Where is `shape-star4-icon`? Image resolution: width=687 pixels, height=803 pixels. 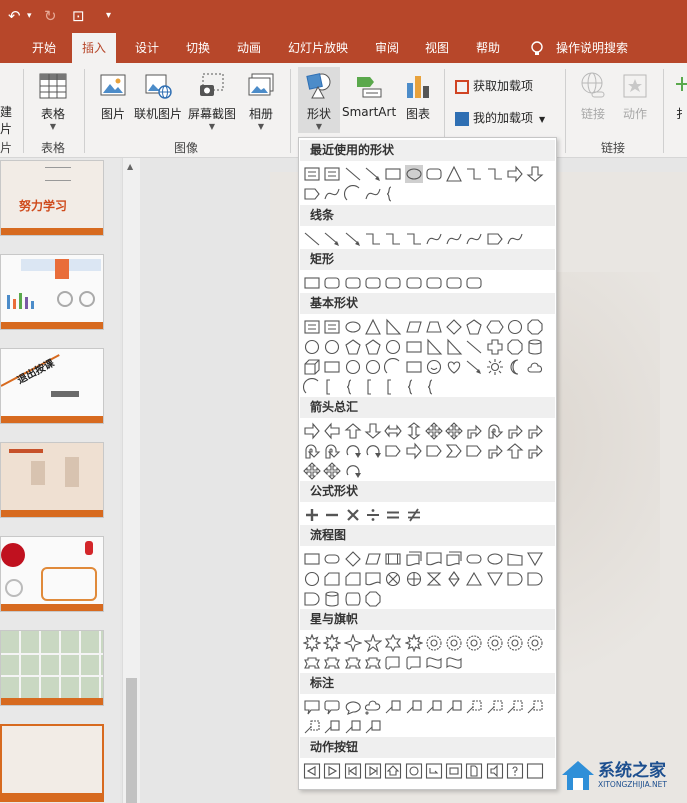
shape-star4-icon is located at coordinates (352, 643).